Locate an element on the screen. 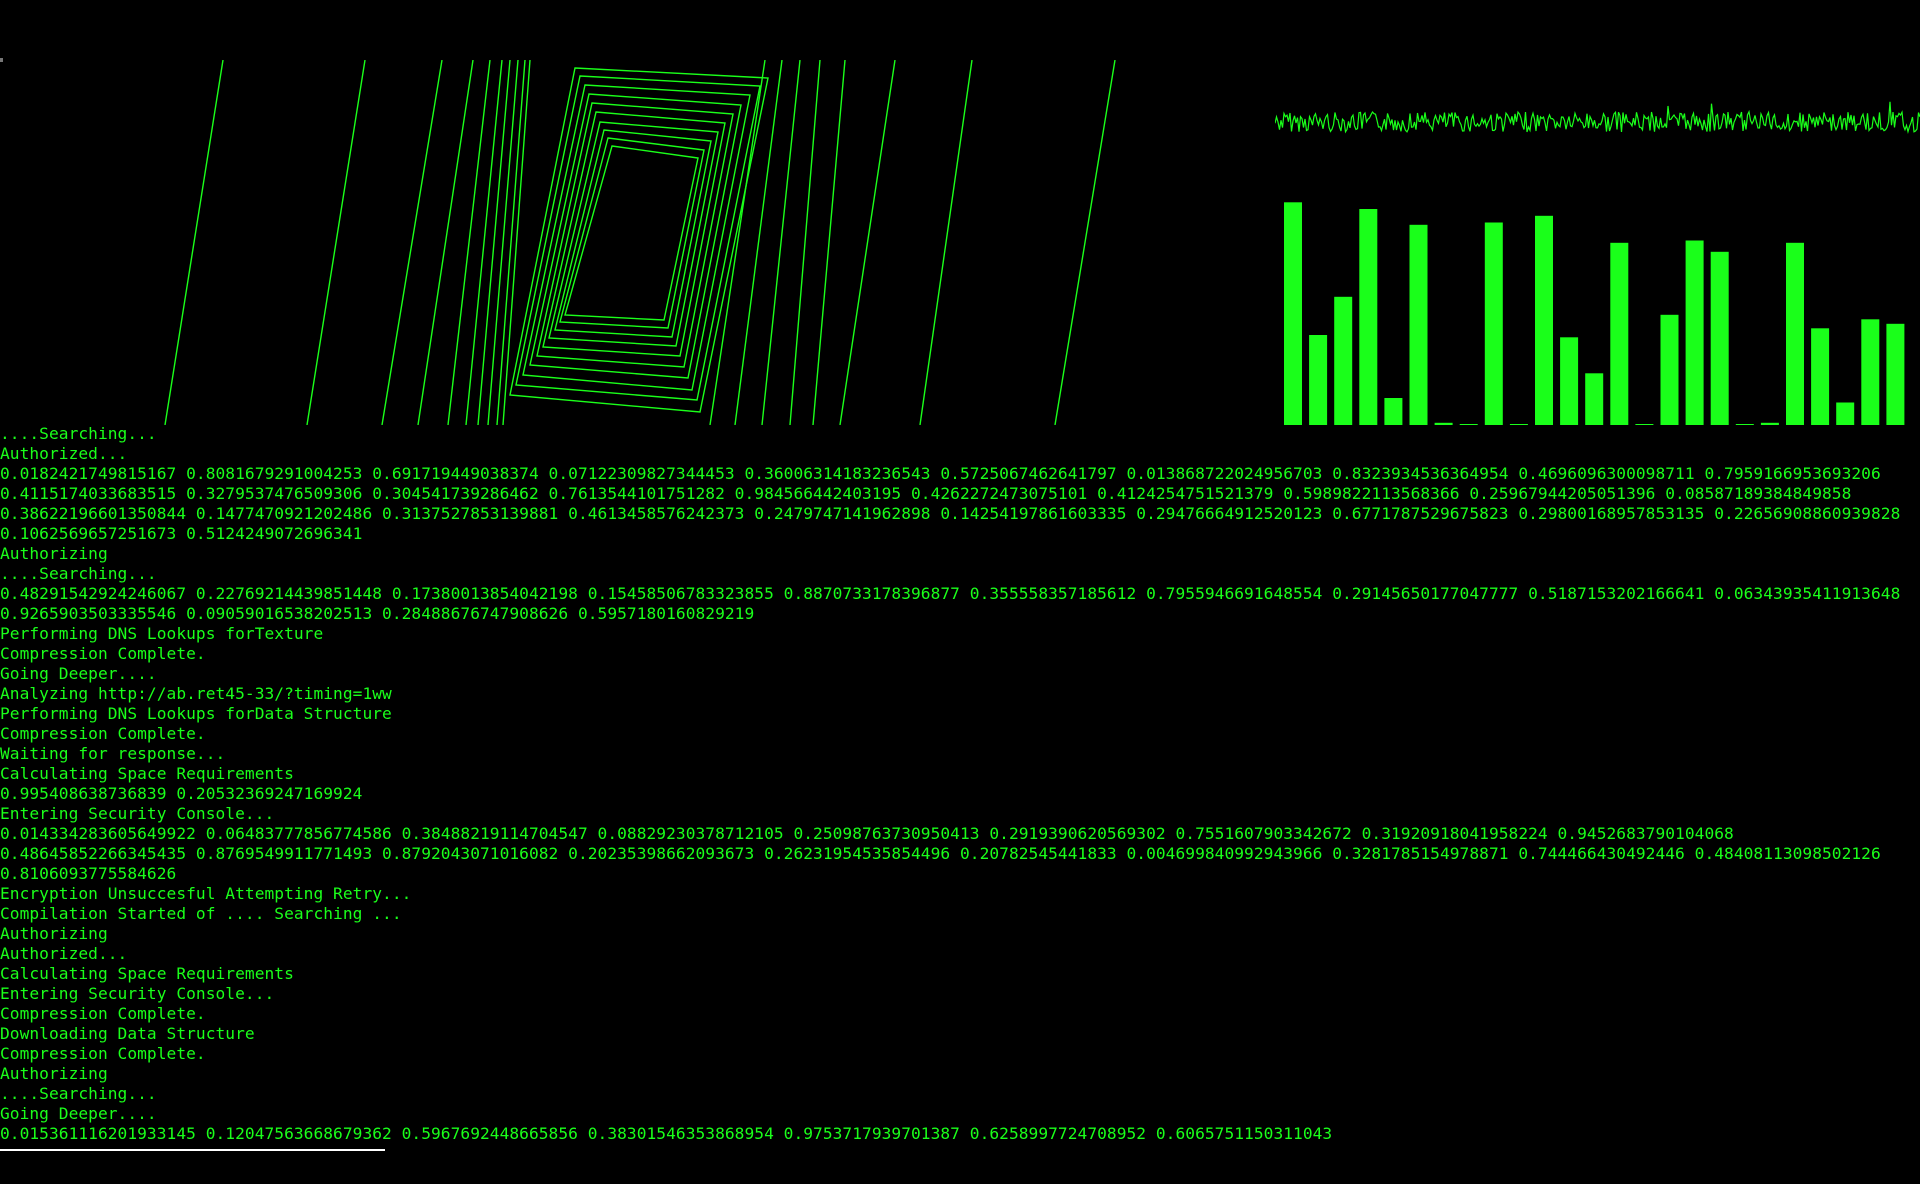  log-line: Performing DNS Lookups forData Structure is located at coordinates (196, 713).